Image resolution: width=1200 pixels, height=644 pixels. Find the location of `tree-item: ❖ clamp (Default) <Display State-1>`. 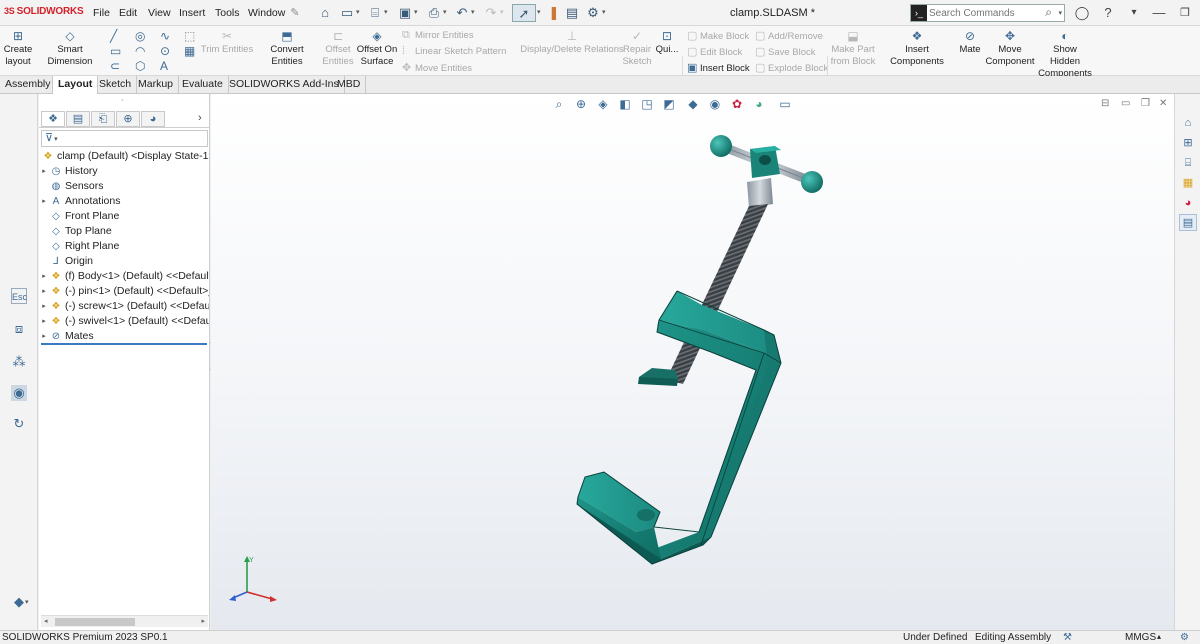

tree-item: ❖ clamp (Default) <Display State-1> is located at coordinates (124, 156).